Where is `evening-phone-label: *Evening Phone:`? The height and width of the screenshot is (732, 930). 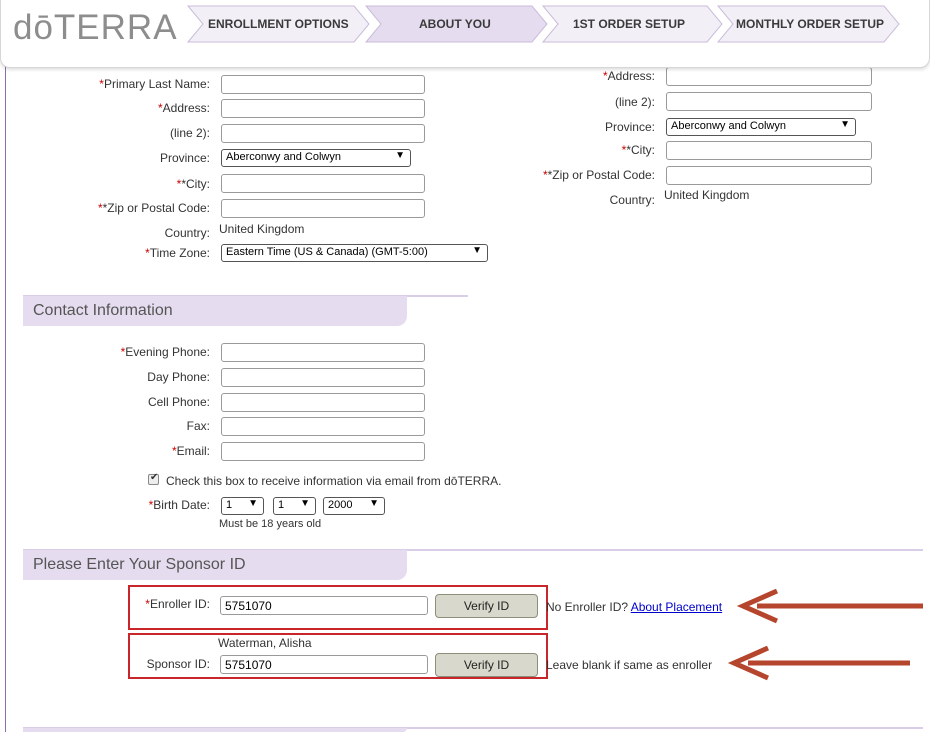 evening-phone-label: *Evening Phone: is located at coordinates (165, 352).